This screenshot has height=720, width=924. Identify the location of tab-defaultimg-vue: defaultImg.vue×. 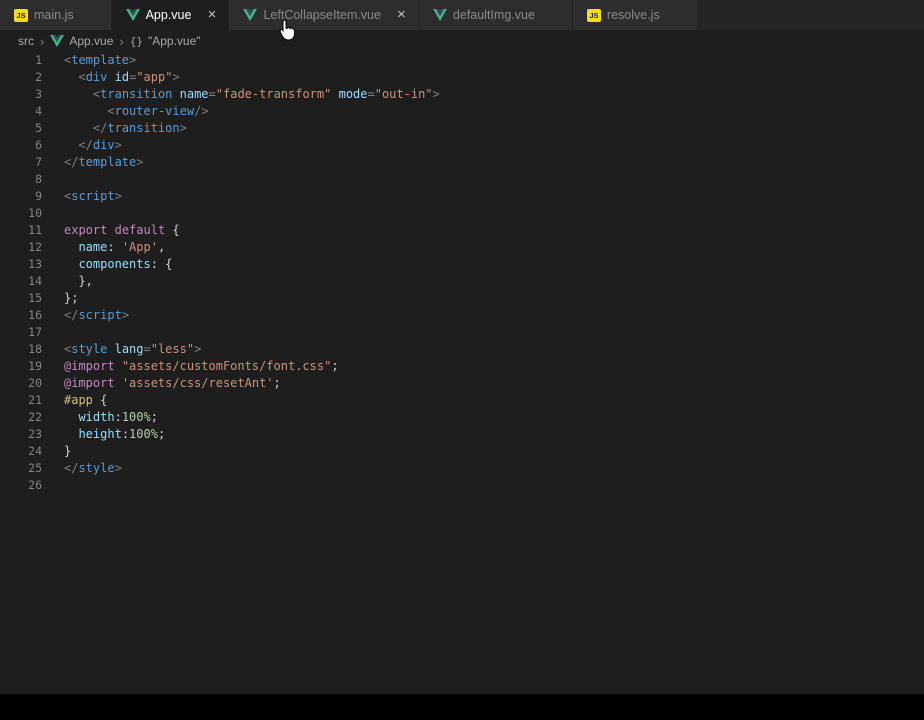
(495, 15).